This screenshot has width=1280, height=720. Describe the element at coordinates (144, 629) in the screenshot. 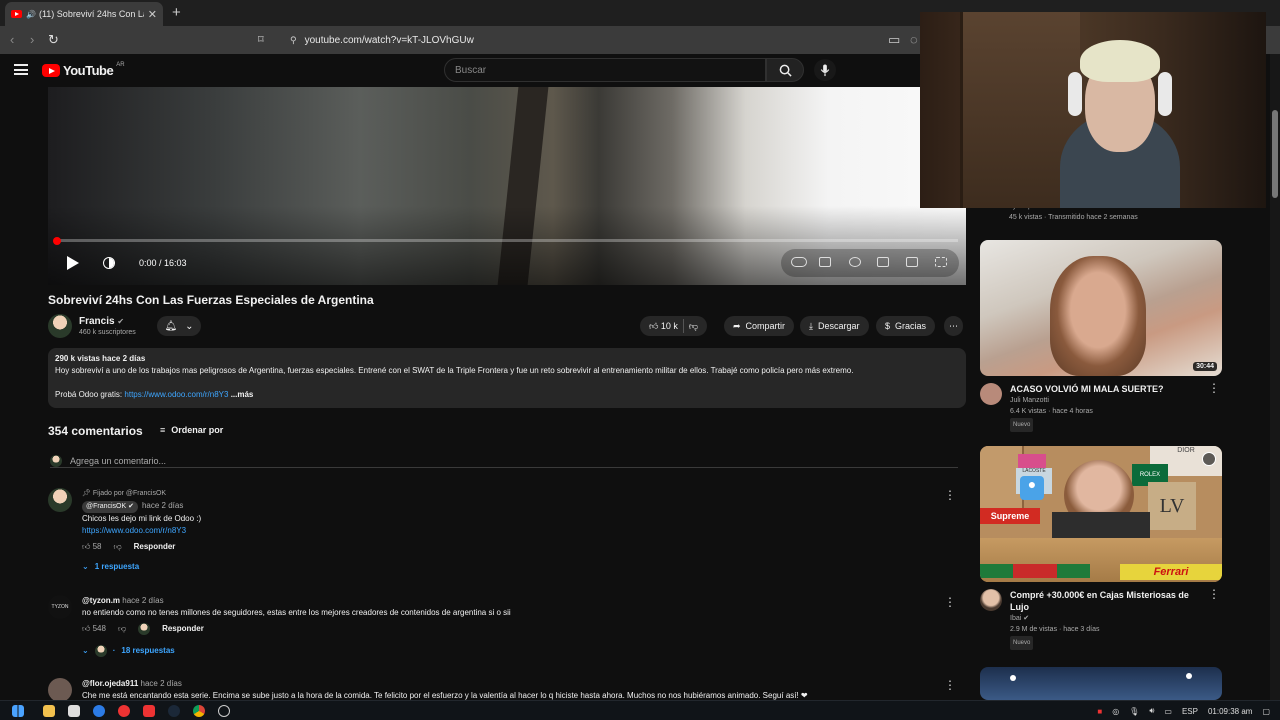

I see `creator-heart-avatar` at that location.